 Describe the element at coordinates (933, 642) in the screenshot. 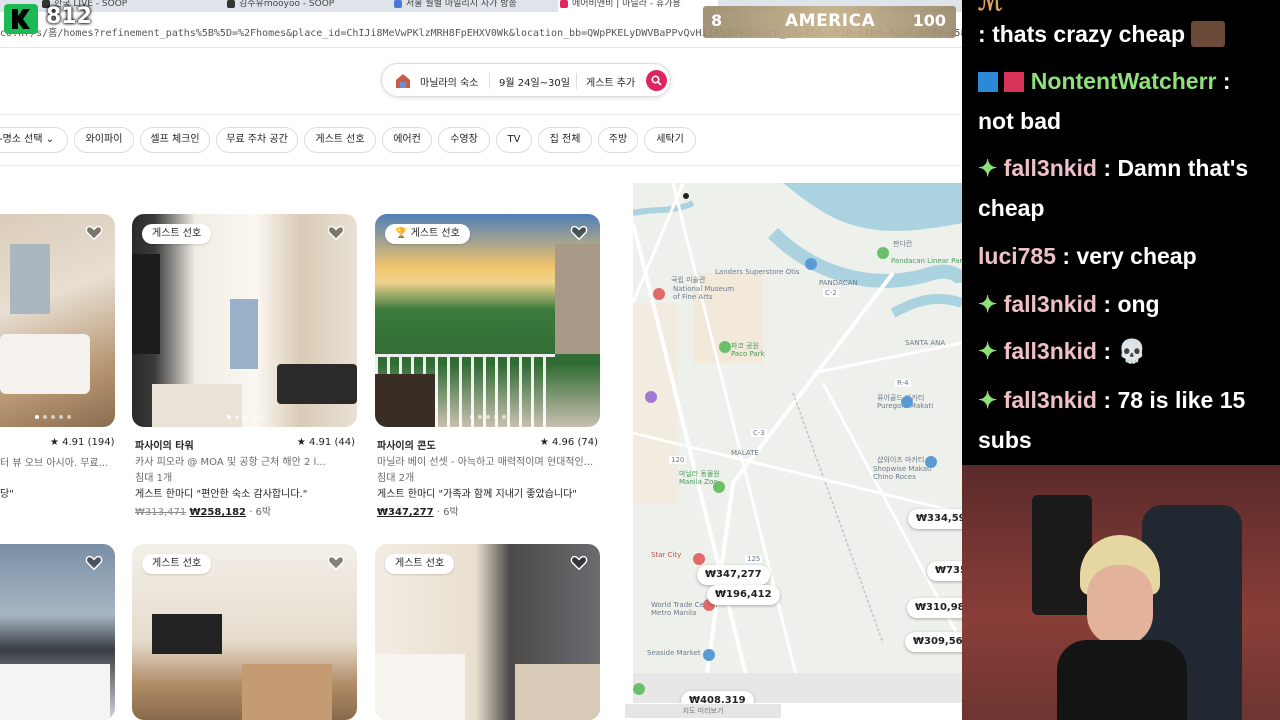

I see `map-price-marker: ₩309,562` at that location.